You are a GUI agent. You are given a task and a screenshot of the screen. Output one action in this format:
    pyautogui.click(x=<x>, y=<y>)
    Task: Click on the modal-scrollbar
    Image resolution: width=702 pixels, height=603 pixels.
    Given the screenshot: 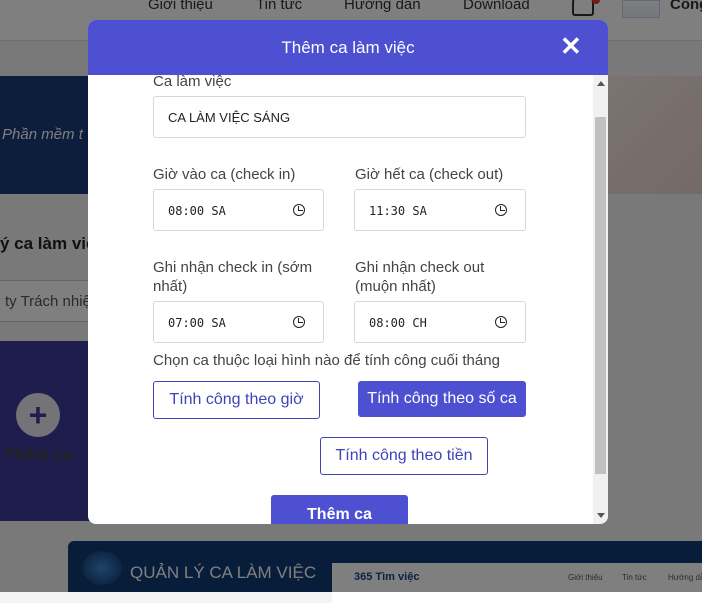 What is the action you would take?
    pyautogui.click(x=600, y=299)
    